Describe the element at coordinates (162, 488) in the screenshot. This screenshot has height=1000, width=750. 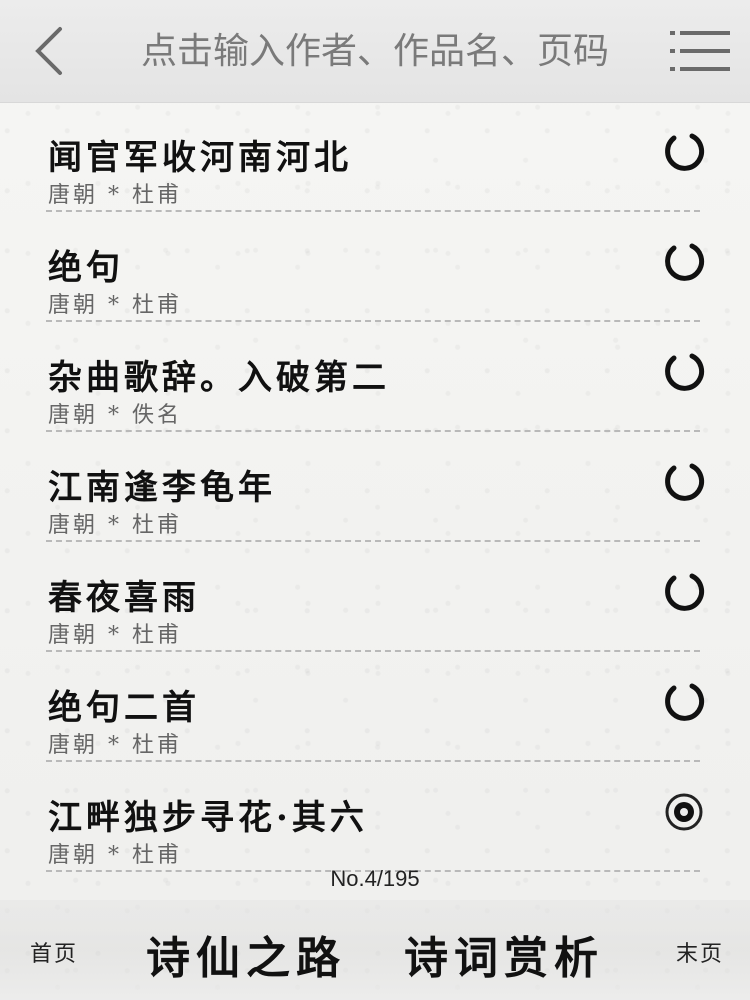
I see `poem-title: 江南逢李龟年` at that location.